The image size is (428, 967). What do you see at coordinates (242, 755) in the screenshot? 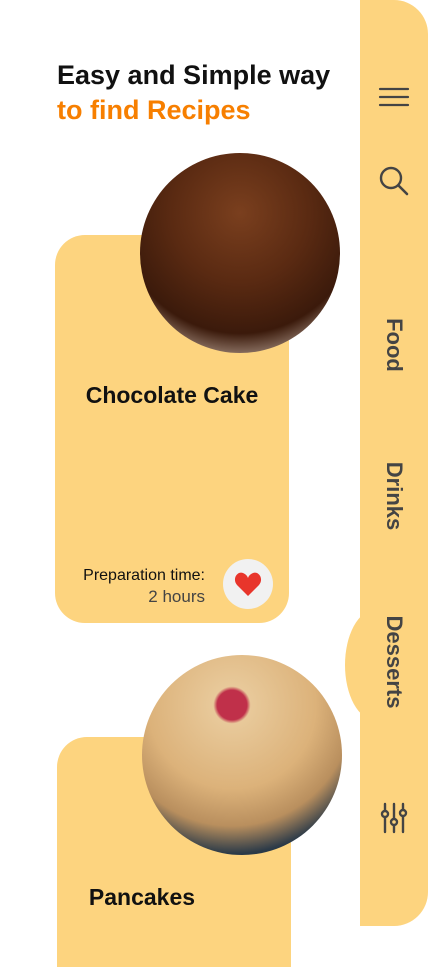
I see `pancakes-image` at bounding box center [242, 755].